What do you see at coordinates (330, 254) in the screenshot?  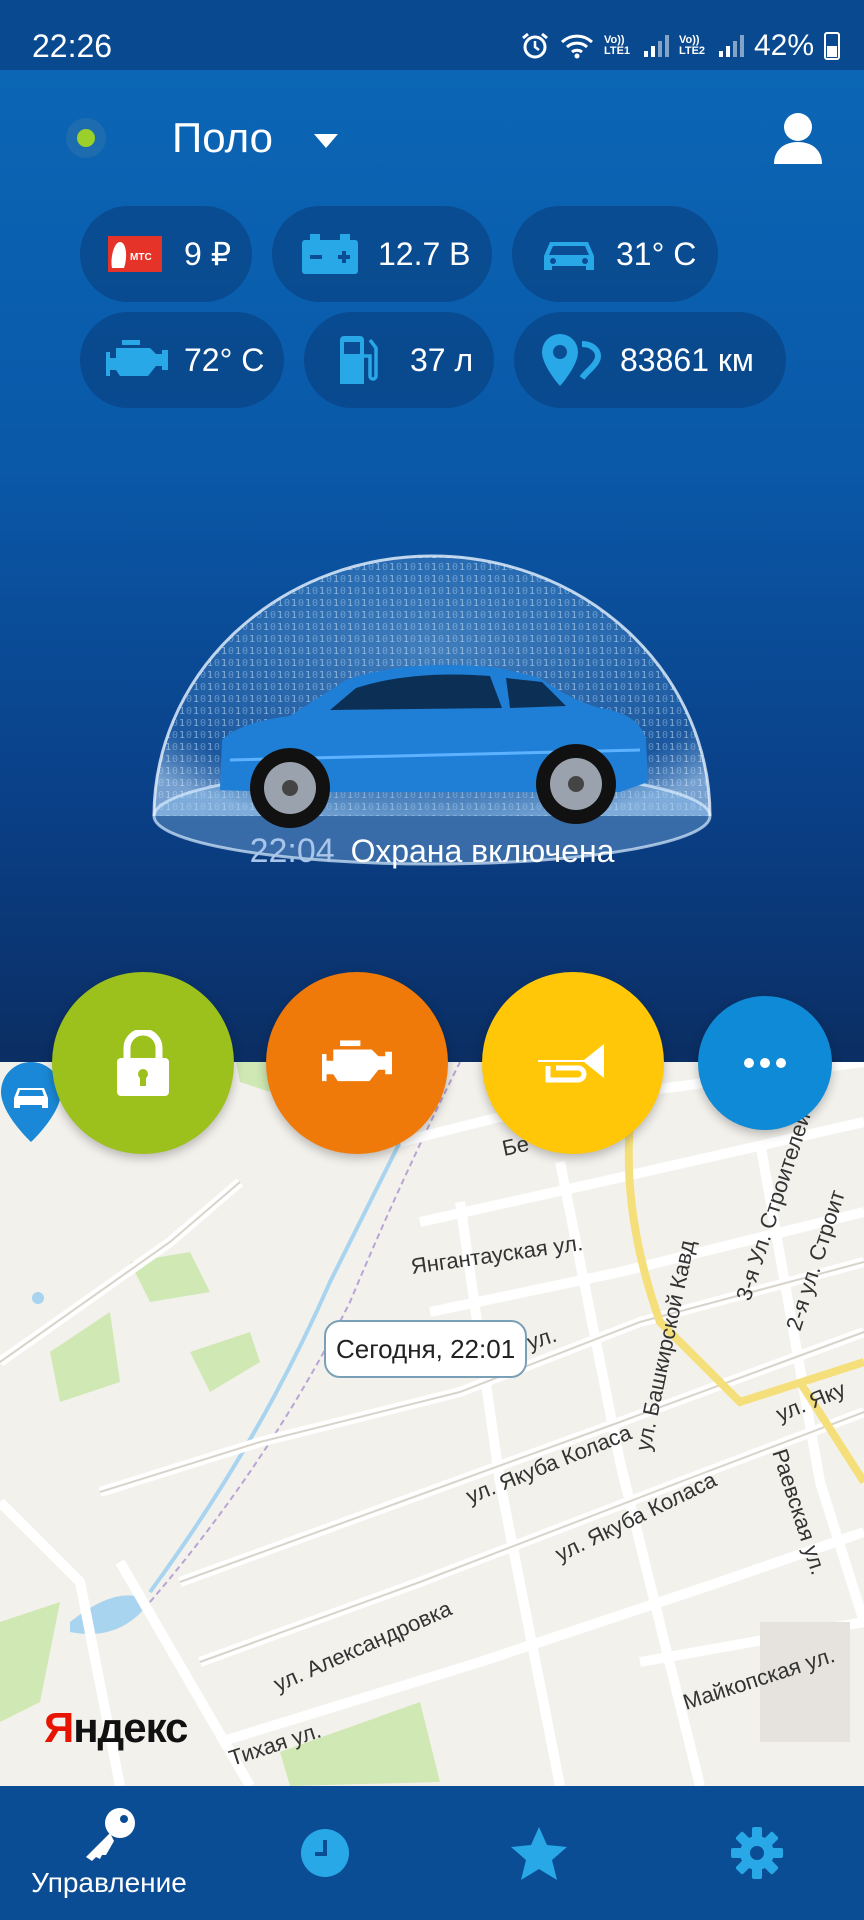 I see `battery-car-icon` at bounding box center [330, 254].